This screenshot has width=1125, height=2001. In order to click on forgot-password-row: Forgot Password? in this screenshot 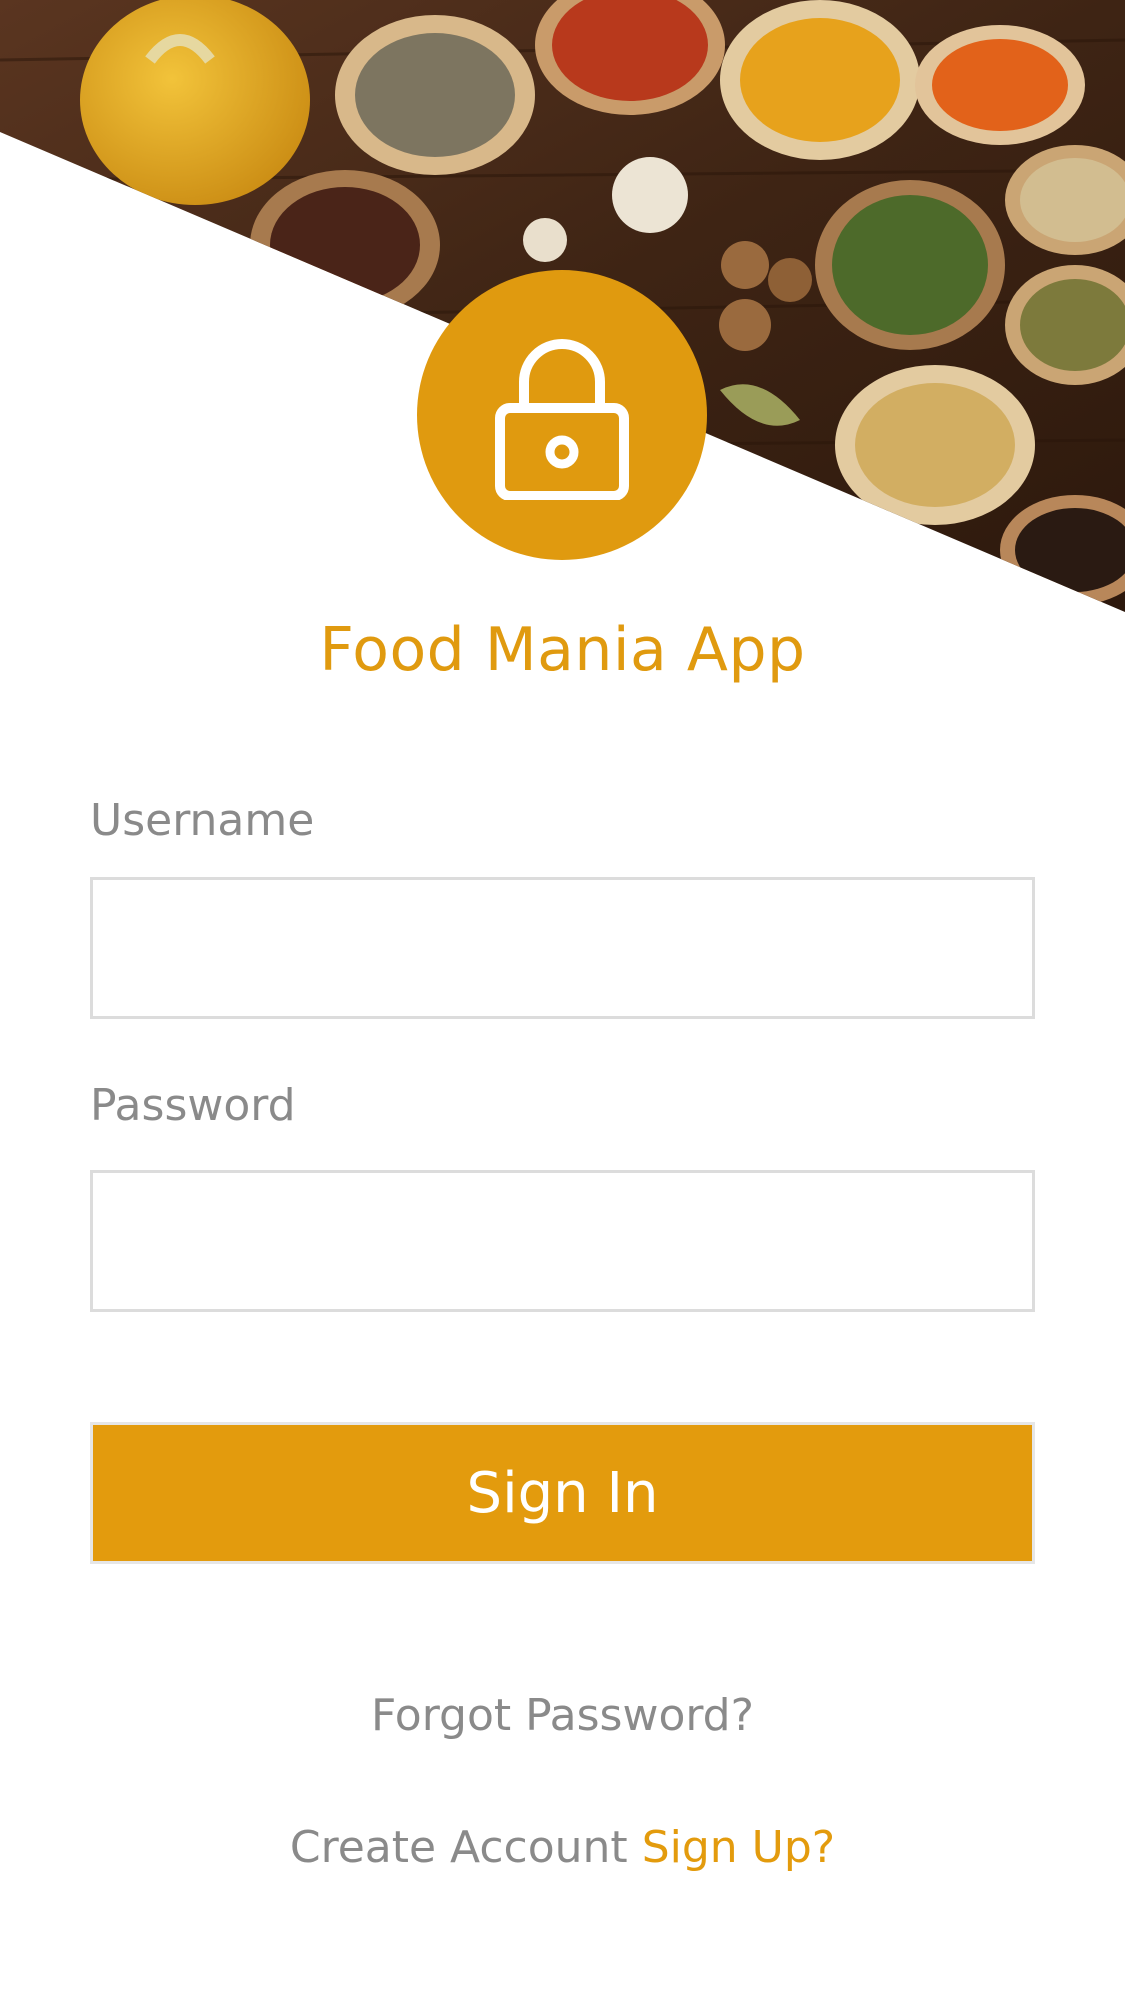, I will do `click(562, 1715)`.